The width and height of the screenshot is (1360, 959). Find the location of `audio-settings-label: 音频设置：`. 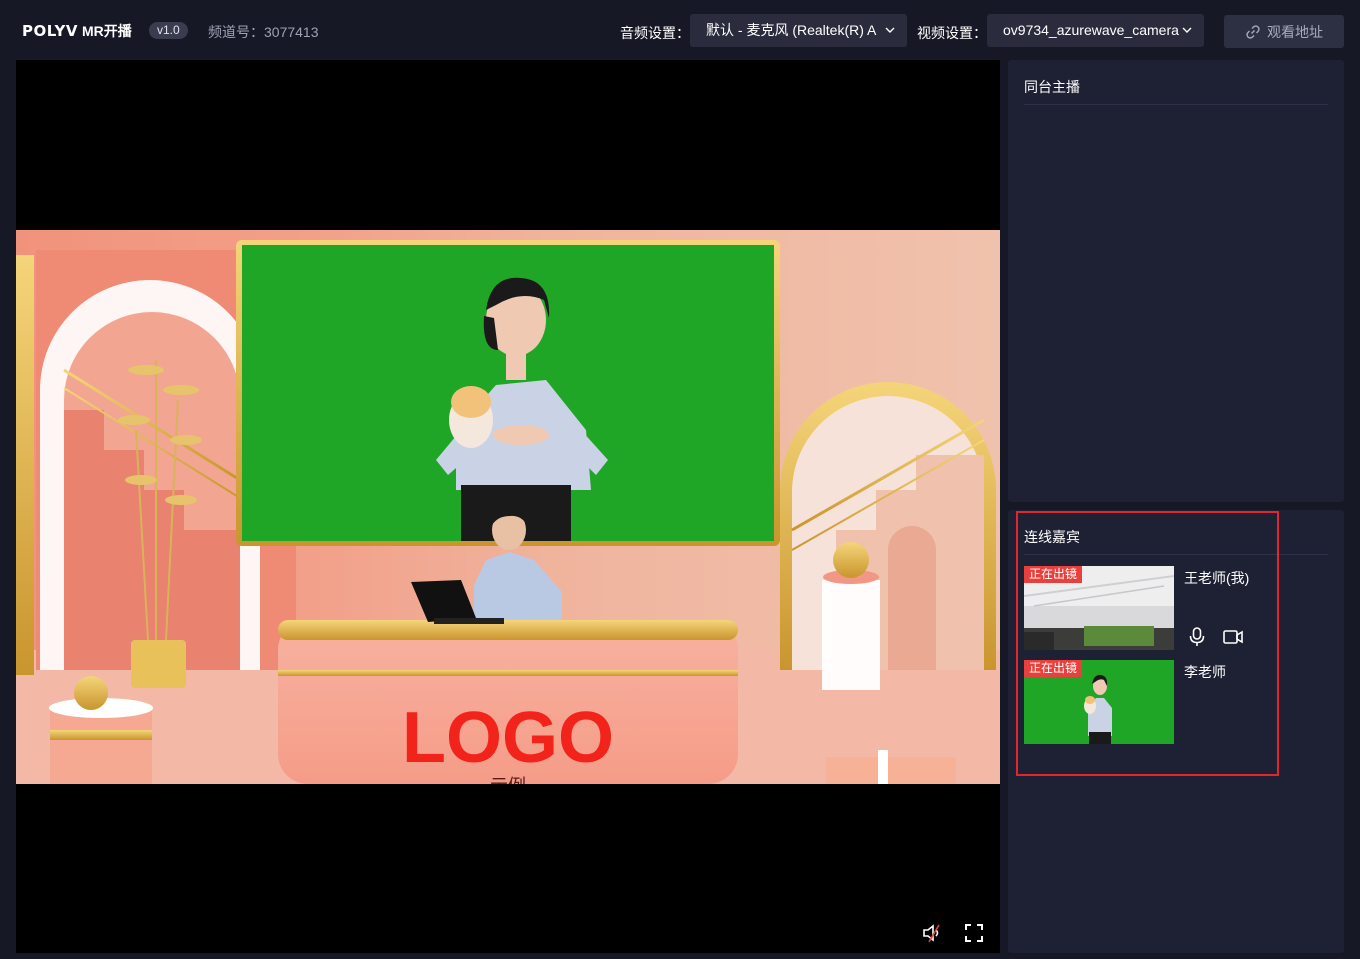

audio-settings-label: 音频设置： is located at coordinates (655, 33).